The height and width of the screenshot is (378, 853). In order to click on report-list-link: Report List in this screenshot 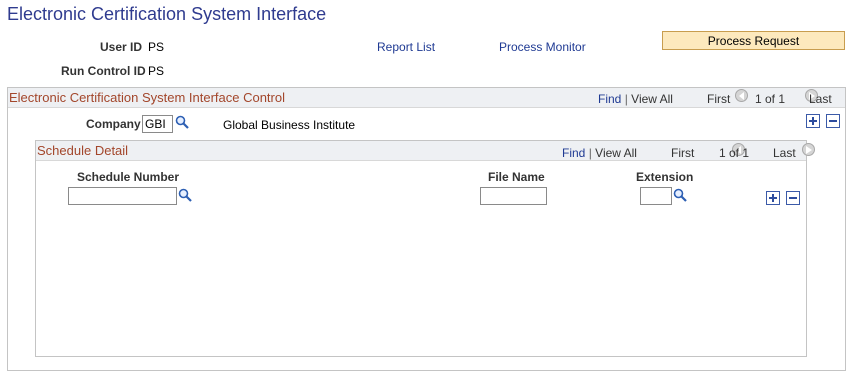, I will do `click(406, 47)`.